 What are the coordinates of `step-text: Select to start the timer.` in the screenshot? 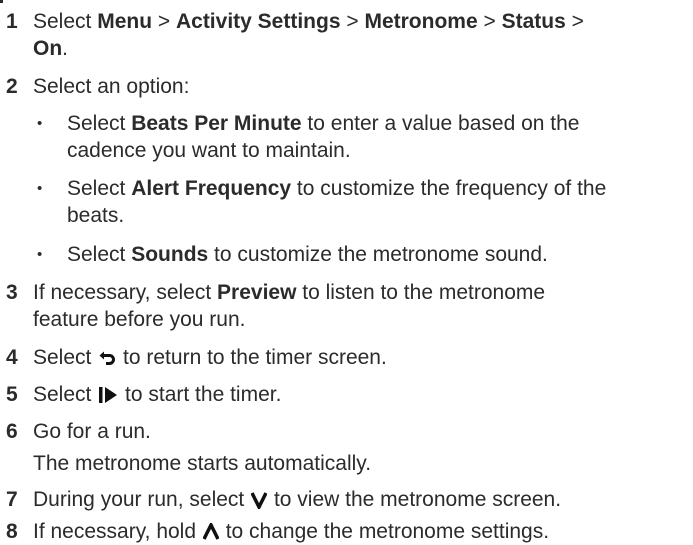 It's located at (359, 394).